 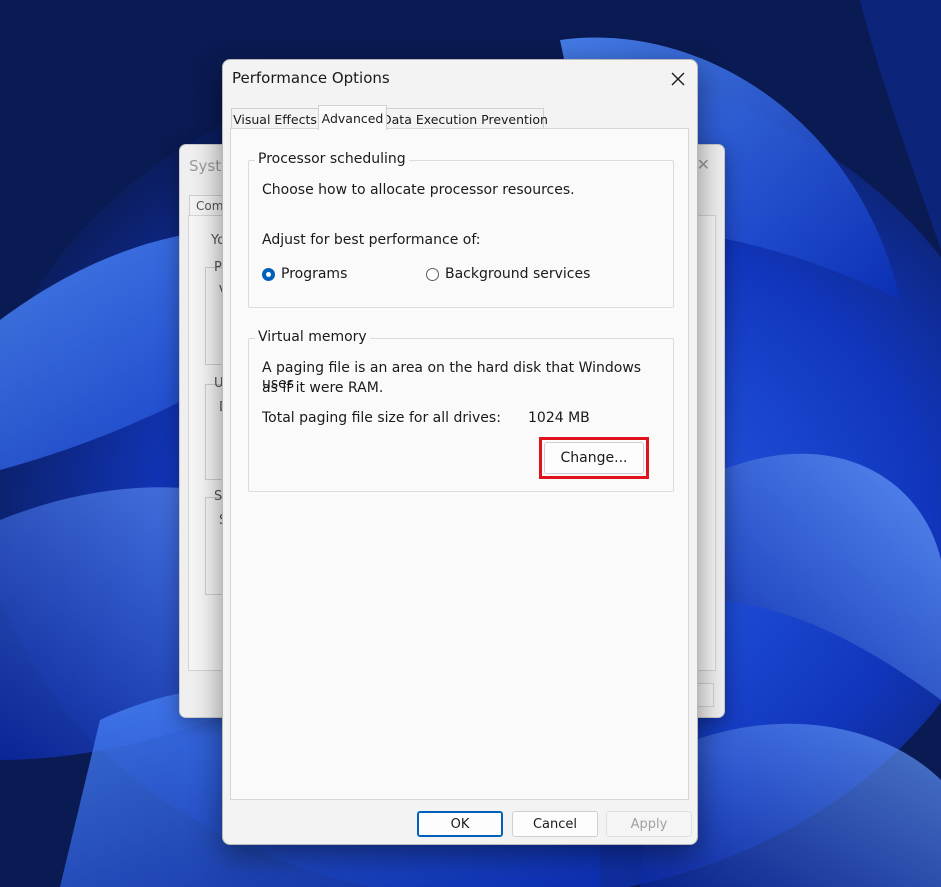 I want to click on dialog-title: Performance Options, so click(x=311, y=78).